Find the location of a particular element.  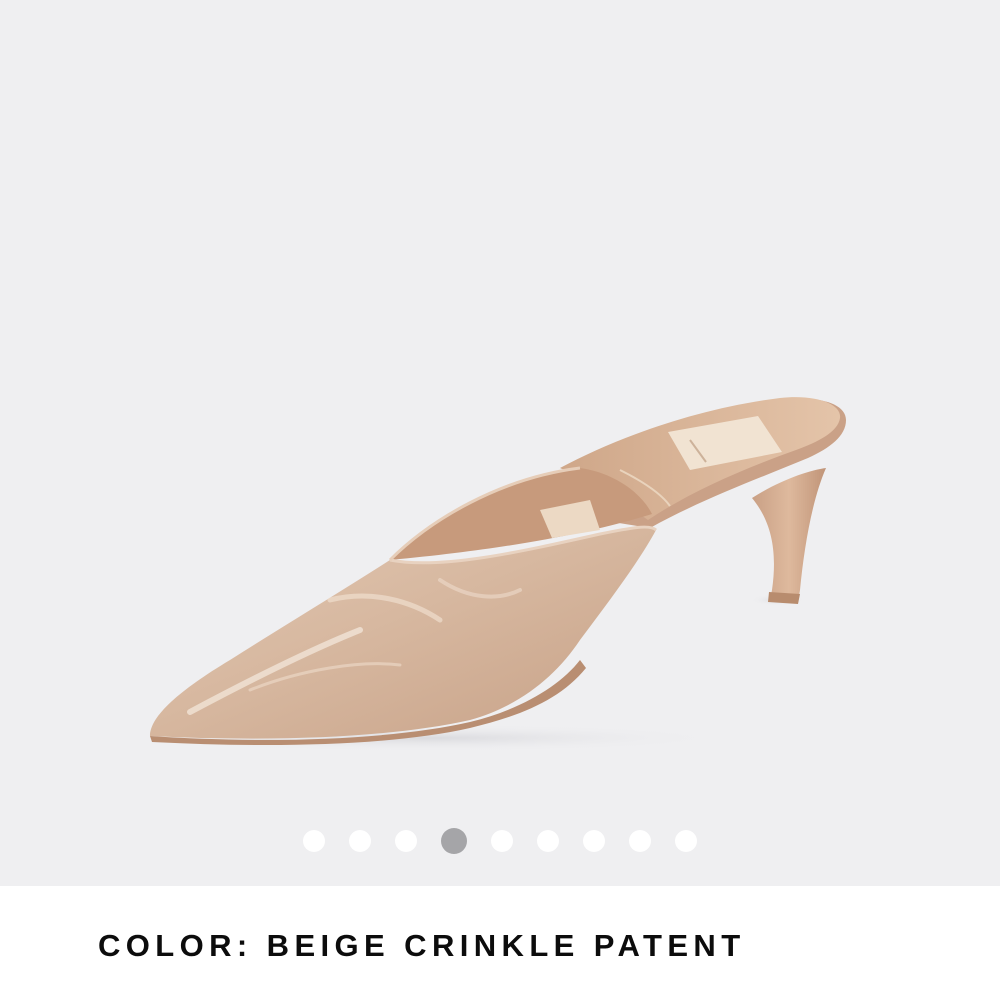

carousel-dot-4-active is located at coordinates (454, 841).